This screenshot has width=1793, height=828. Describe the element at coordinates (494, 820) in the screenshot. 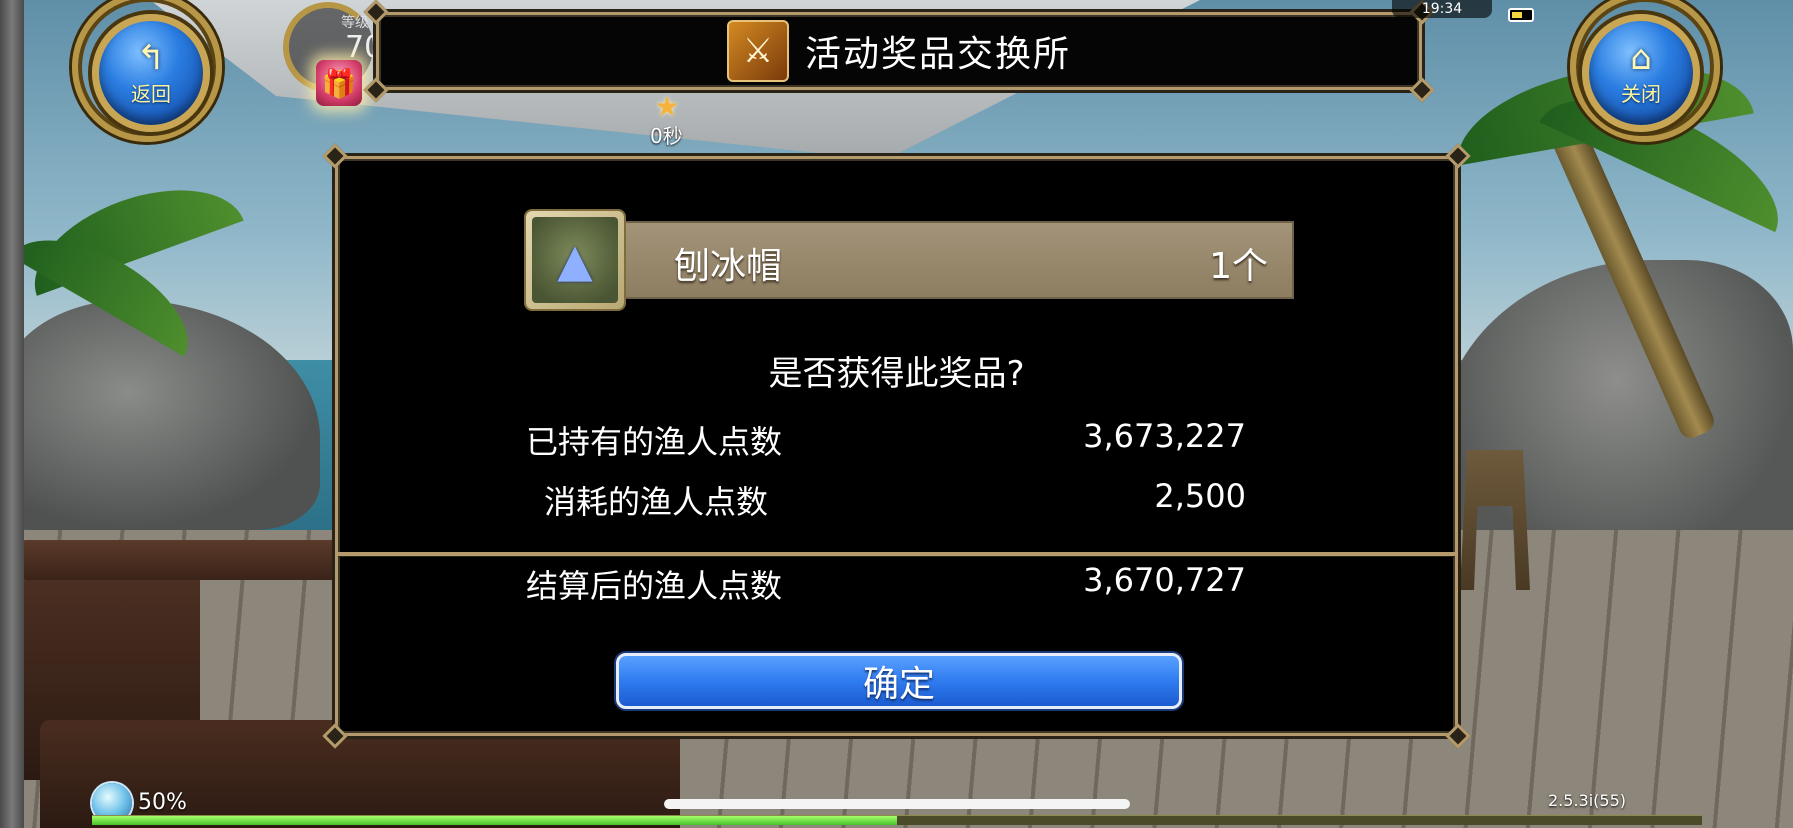

I see `progress-bar-fill` at that location.